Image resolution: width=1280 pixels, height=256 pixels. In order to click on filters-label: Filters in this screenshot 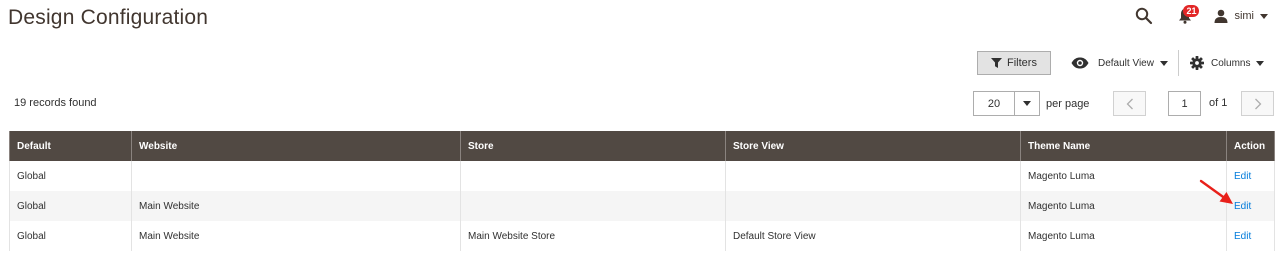, I will do `click(1022, 63)`.